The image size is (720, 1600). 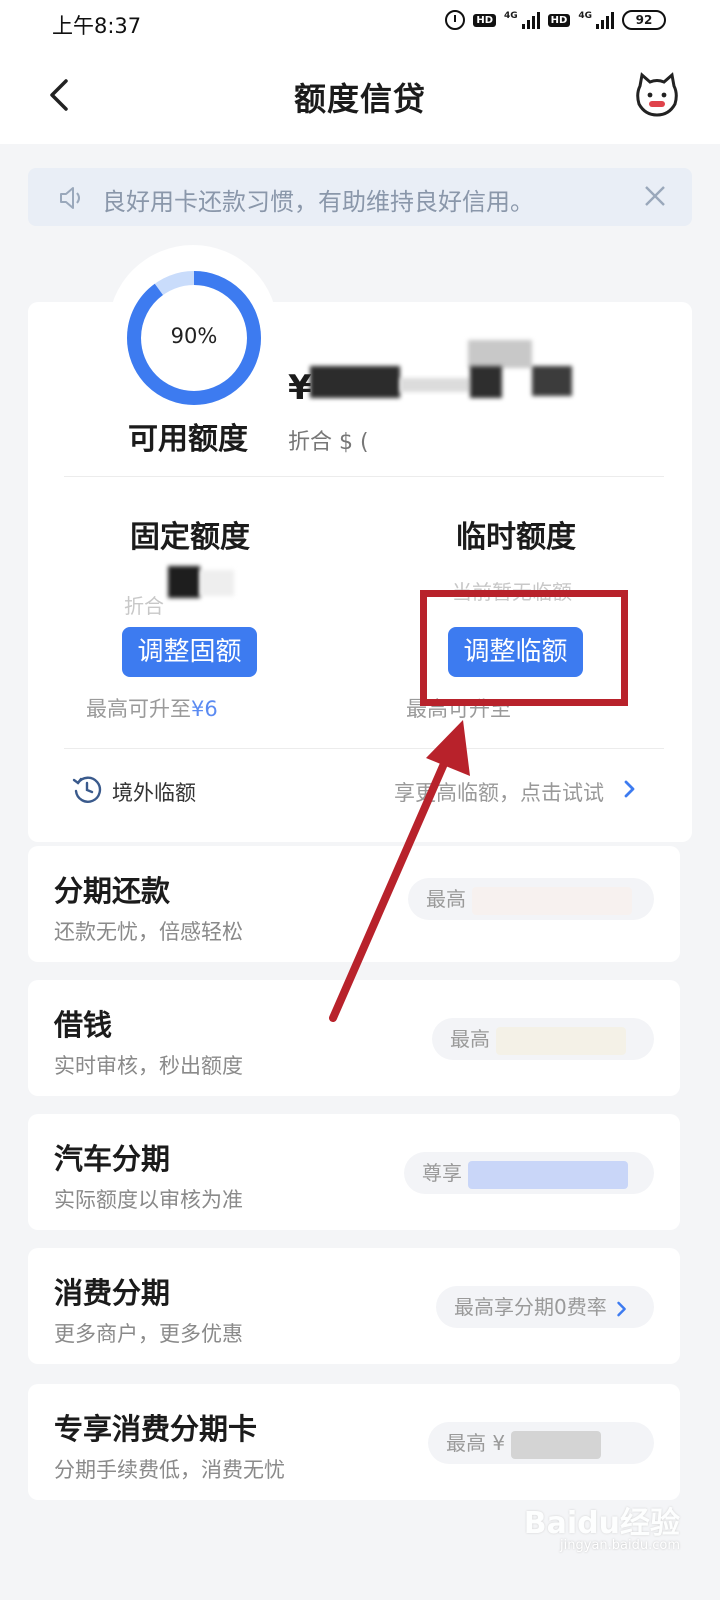 I want to click on fixed-credit-title: 固定额度, so click(x=190, y=537).